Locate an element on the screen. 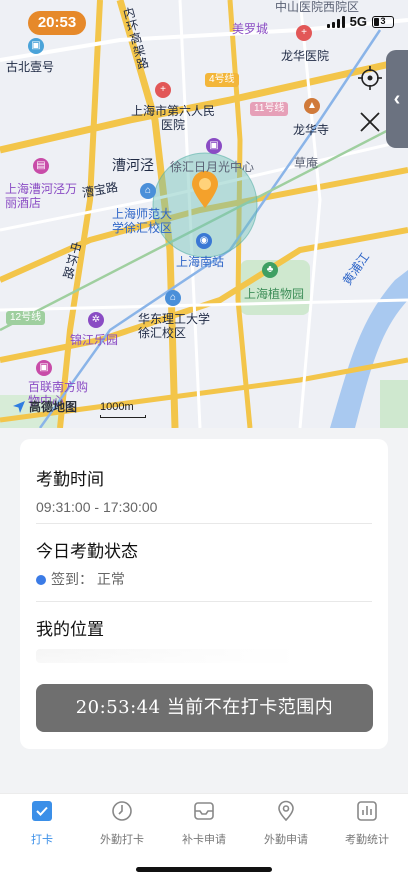 This screenshot has width=408, height=883. locate-button is located at coordinates (370, 78).